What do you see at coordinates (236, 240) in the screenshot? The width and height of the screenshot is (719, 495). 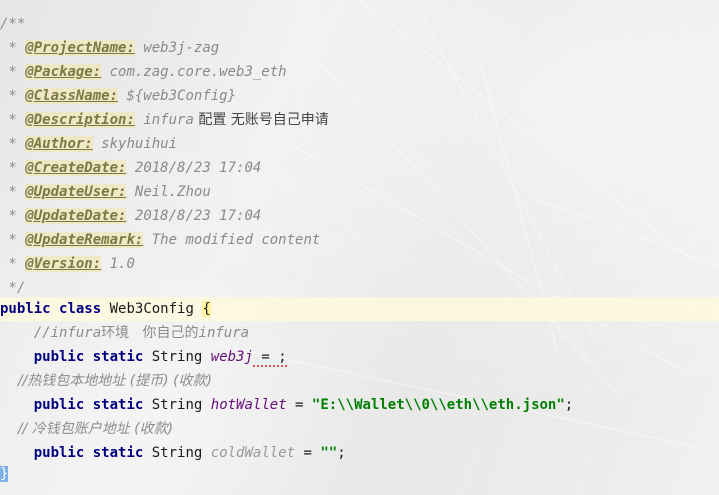 I see `javadoc-value: The modified content` at bounding box center [236, 240].